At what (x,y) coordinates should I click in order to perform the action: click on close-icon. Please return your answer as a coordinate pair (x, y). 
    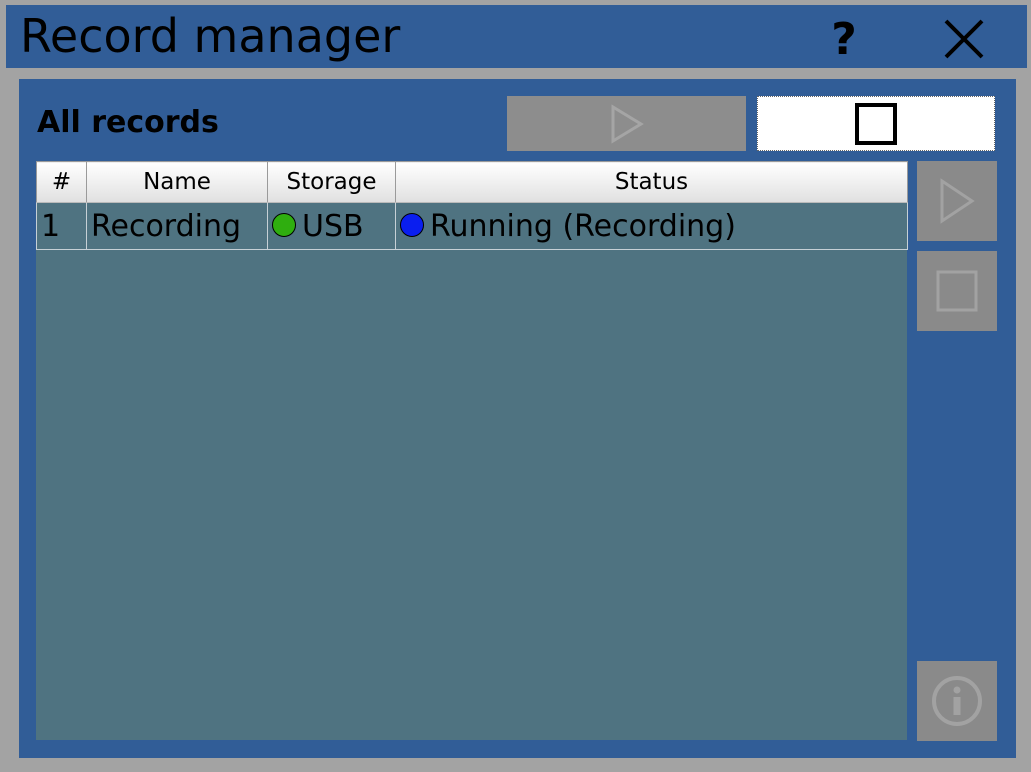
    Looking at the image, I should click on (964, 39).